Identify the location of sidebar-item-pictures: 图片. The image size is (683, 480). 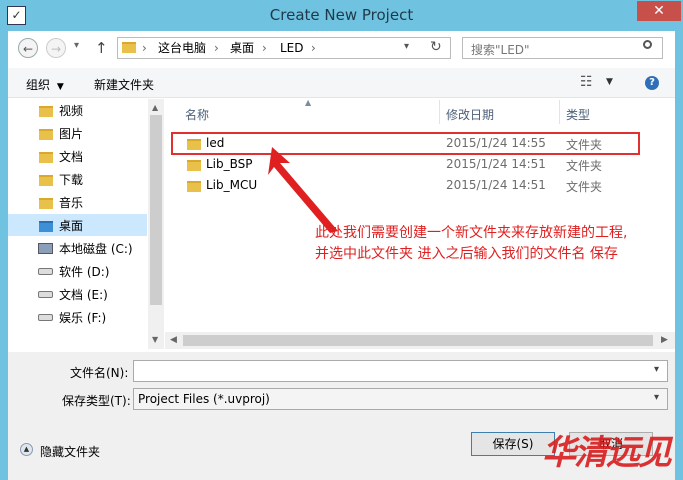
(71, 134).